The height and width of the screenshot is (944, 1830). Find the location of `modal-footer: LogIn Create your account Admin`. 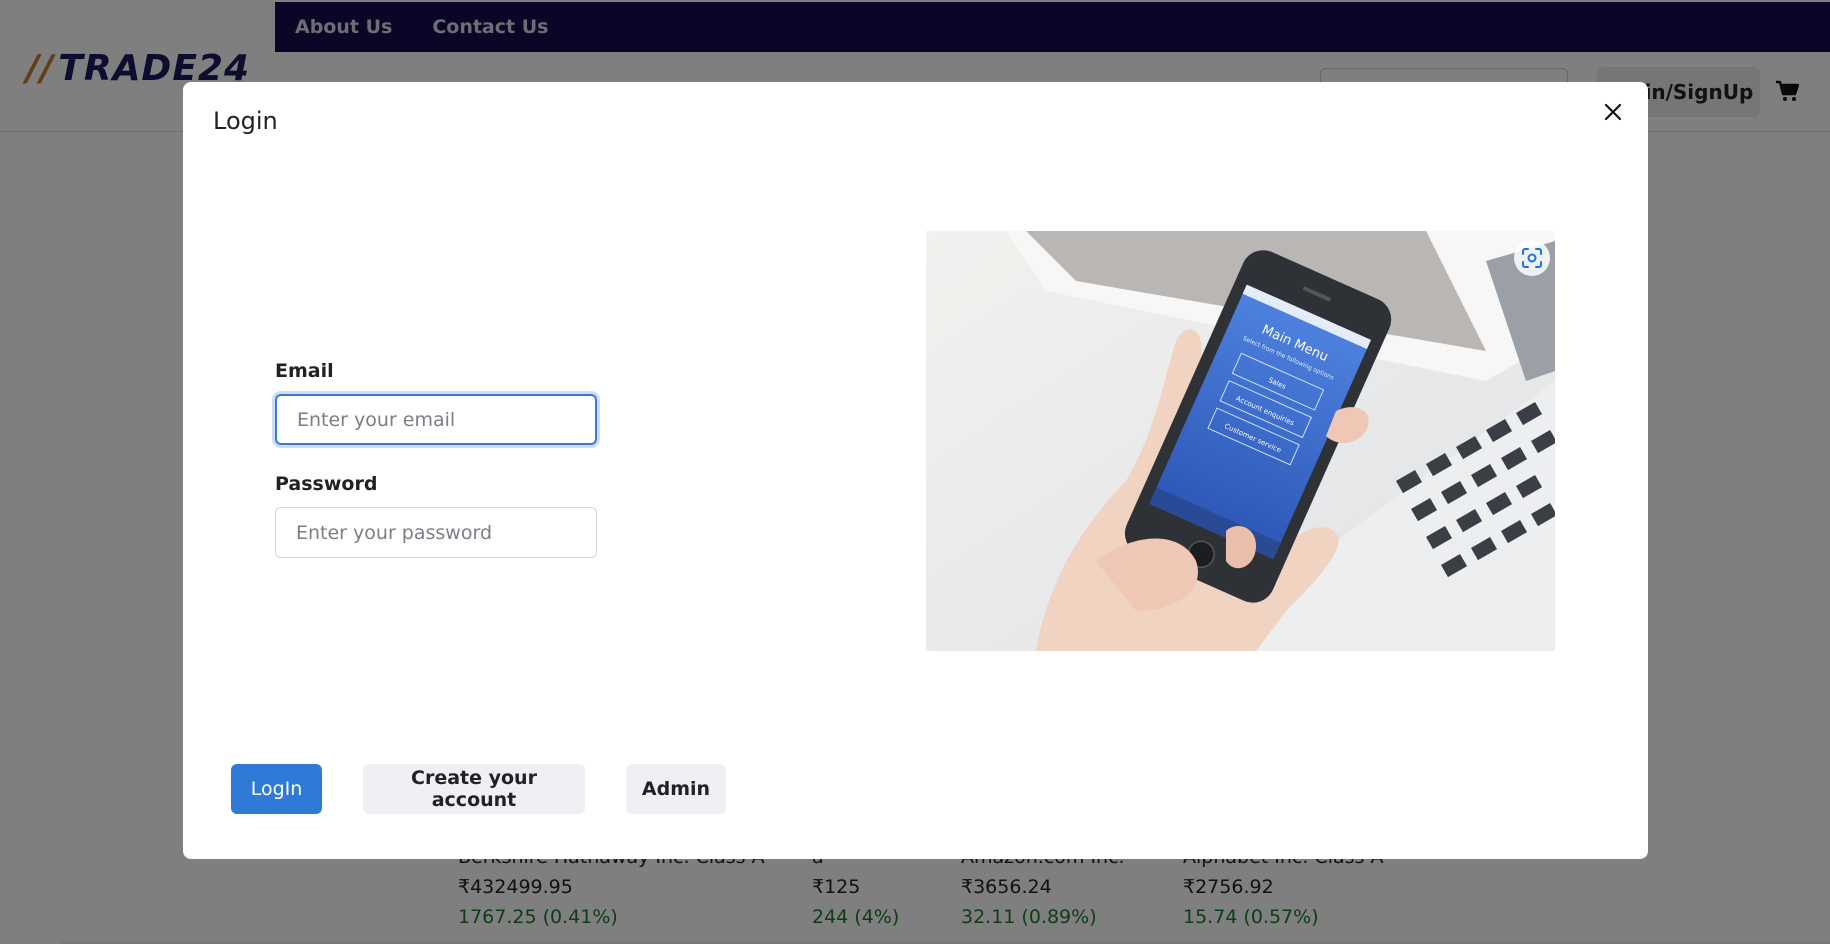

modal-footer: LogIn Create your account Admin is located at coordinates (478, 789).